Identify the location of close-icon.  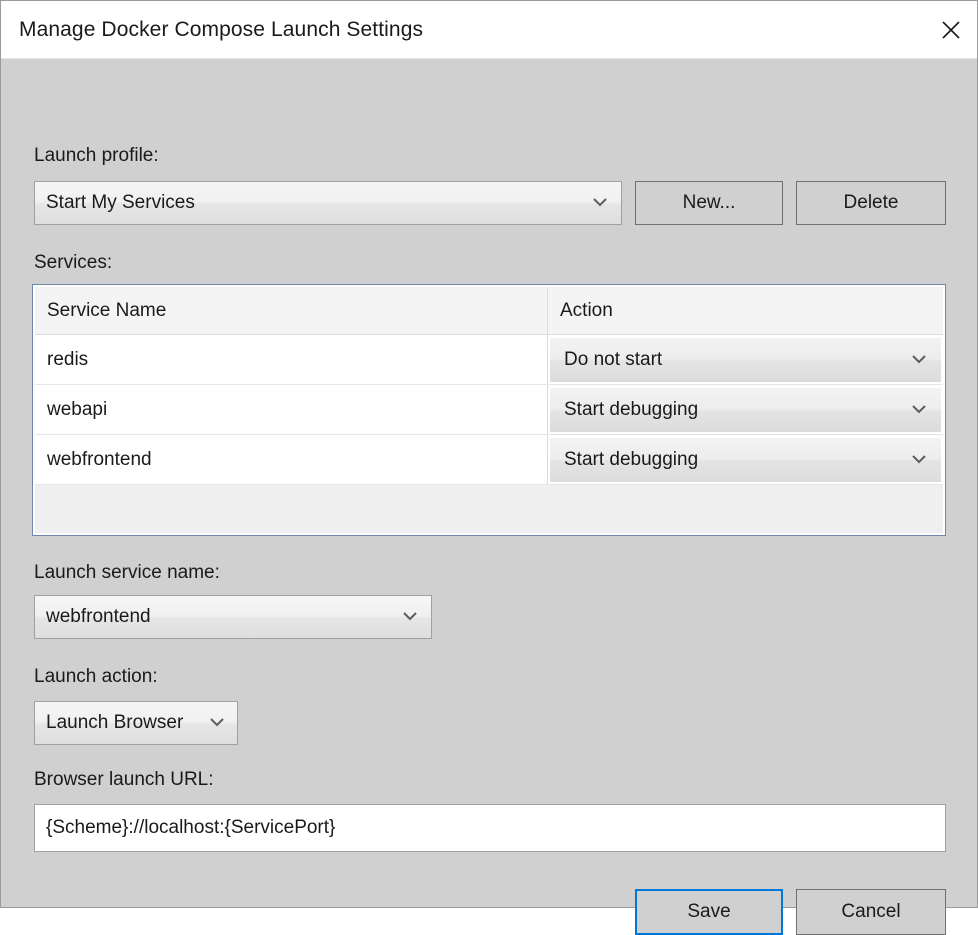
(951, 30).